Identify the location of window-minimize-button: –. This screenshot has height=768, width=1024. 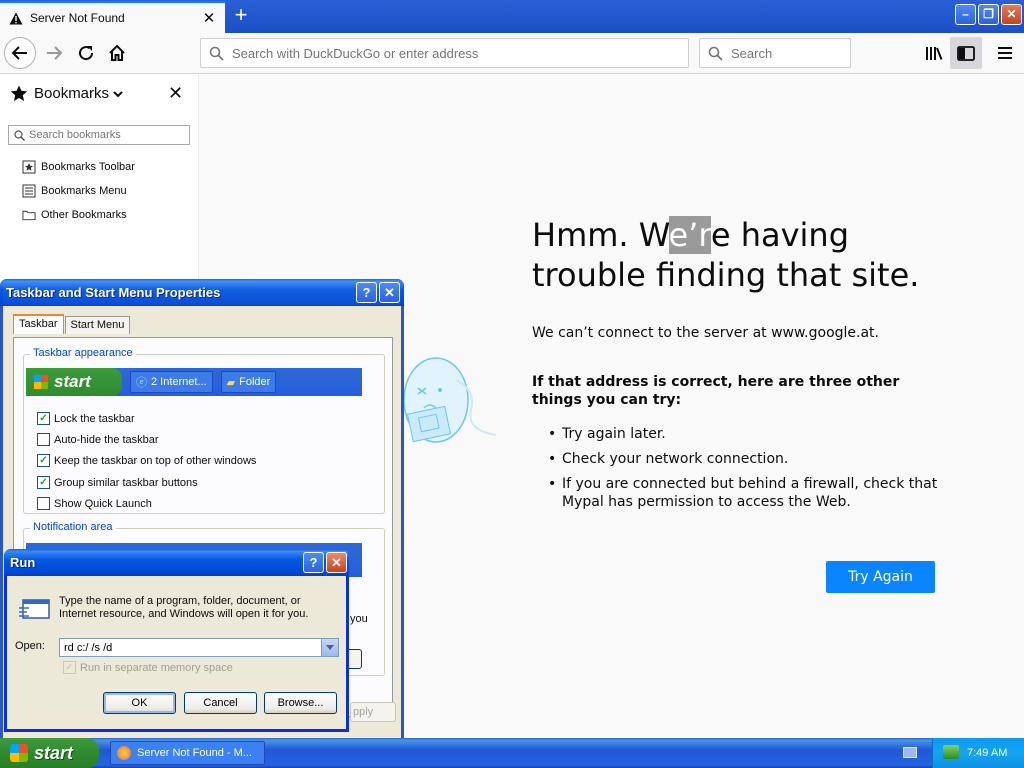
(965, 14).